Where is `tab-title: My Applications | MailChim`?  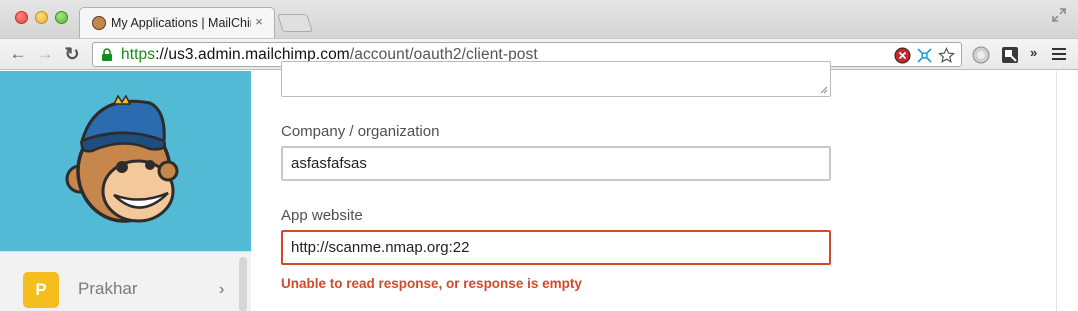
tab-title: My Applications | MailChim is located at coordinates (181, 23).